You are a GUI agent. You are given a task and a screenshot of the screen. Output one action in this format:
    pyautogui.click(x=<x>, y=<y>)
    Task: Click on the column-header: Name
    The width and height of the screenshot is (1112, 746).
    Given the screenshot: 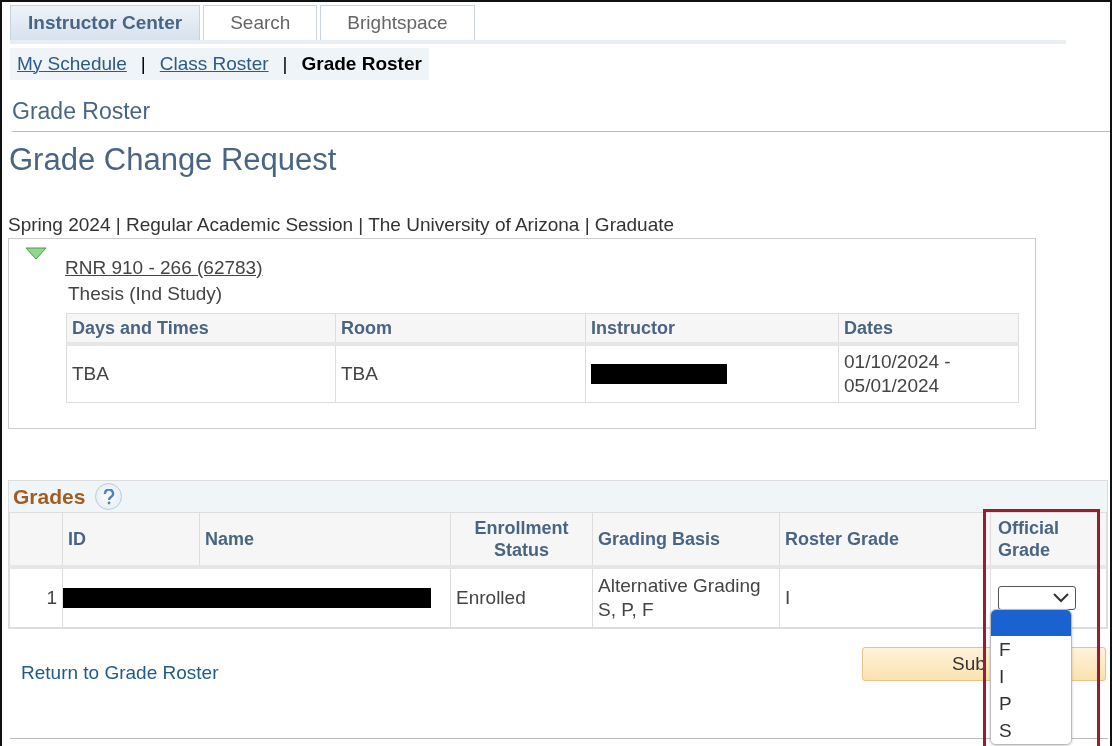 What is the action you would take?
    pyautogui.click(x=325, y=539)
    